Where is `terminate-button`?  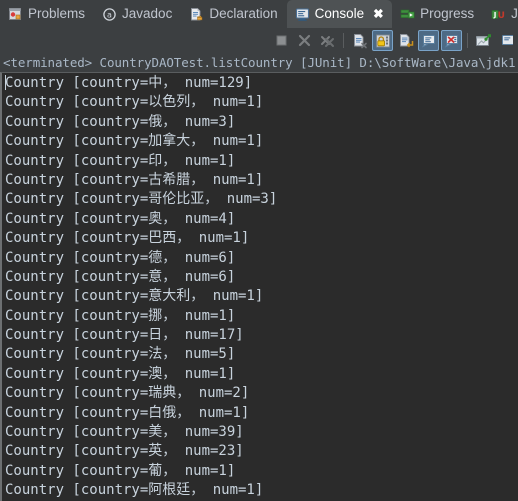
terminate-button is located at coordinates (281, 40).